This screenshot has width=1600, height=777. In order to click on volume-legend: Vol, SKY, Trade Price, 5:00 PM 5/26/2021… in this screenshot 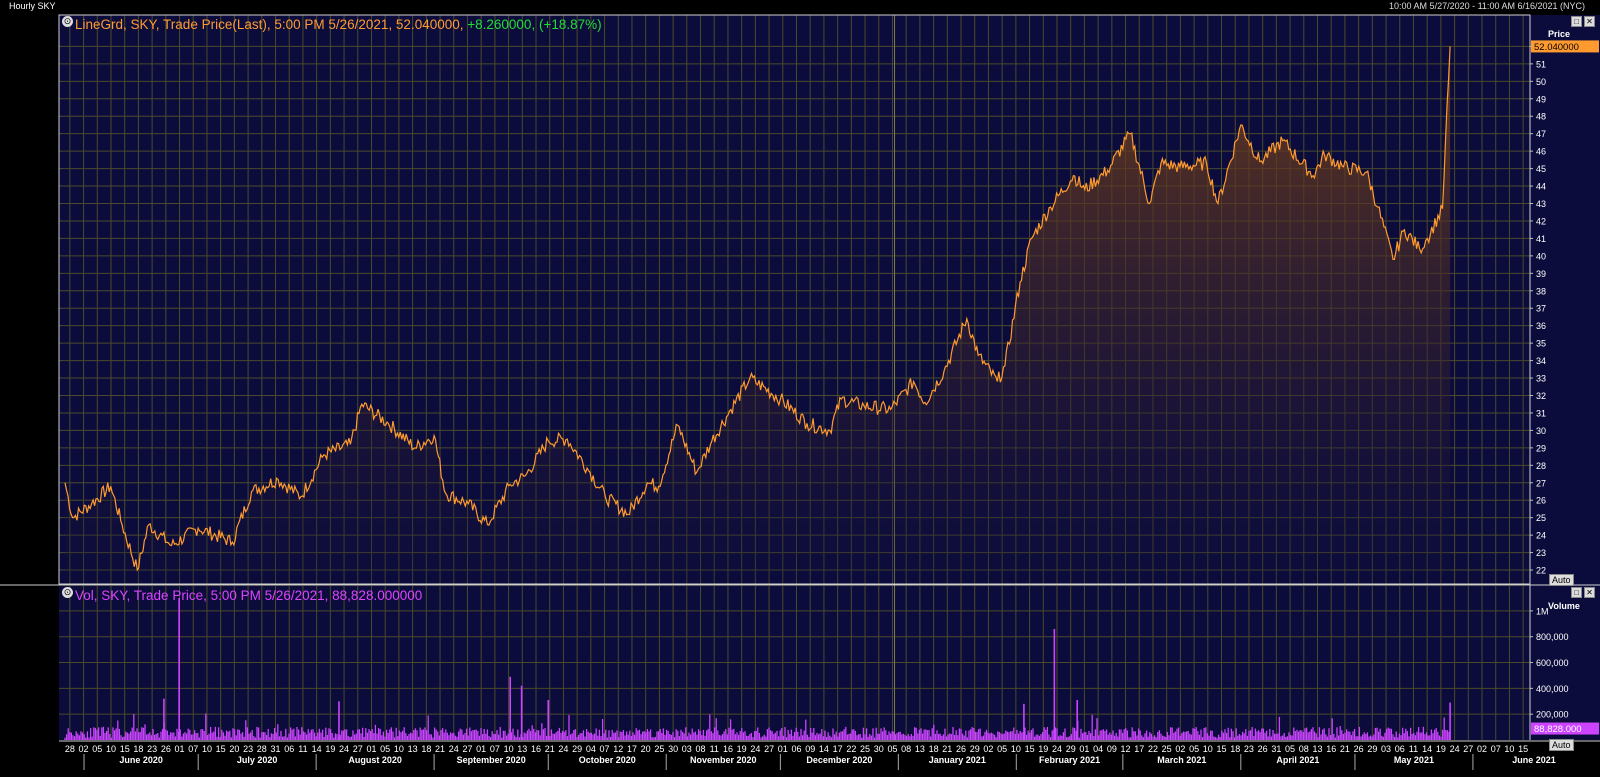, I will do `click(249, 595)`.